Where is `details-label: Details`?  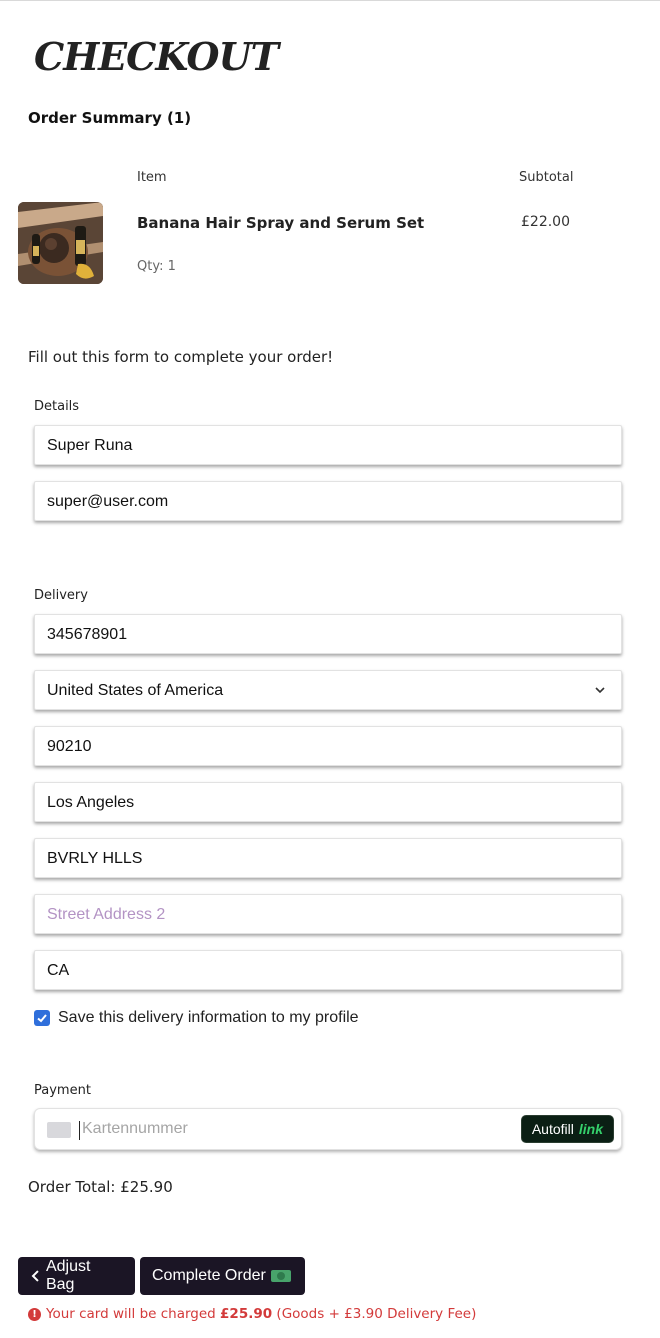 details-label: Details is located at coordinates (57, 406).